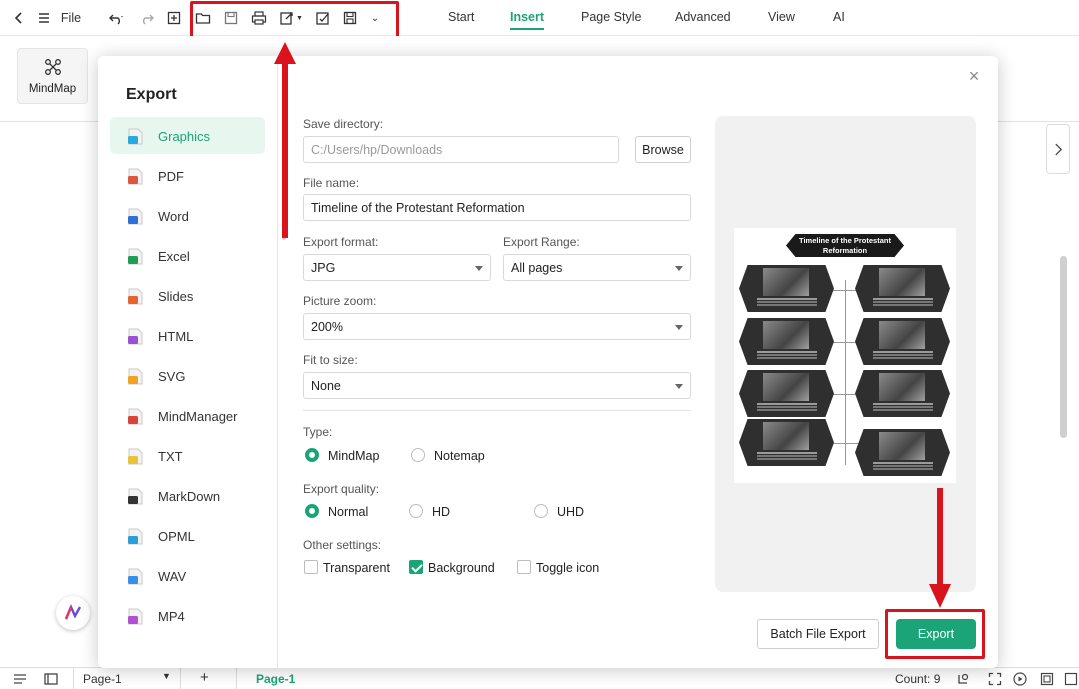  I want to click on format-item-excel: Excel, so click(187, 255).